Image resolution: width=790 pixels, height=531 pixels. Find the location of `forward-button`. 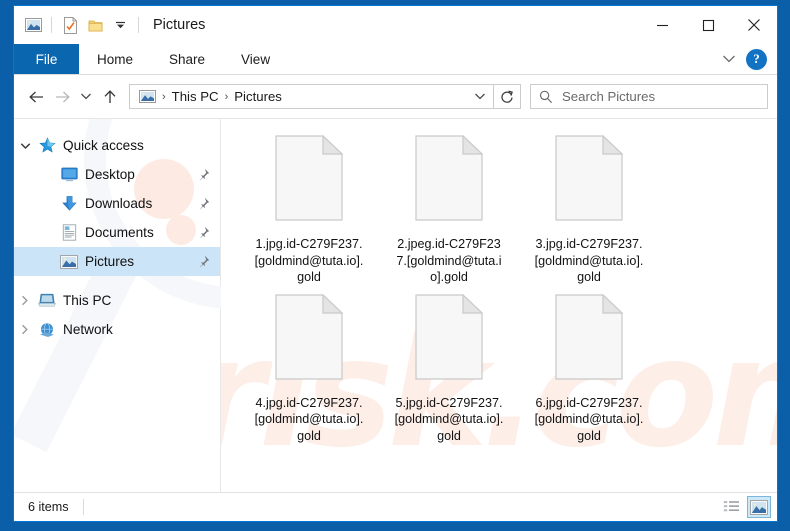

forward-button is located at coordinates (62, 97).